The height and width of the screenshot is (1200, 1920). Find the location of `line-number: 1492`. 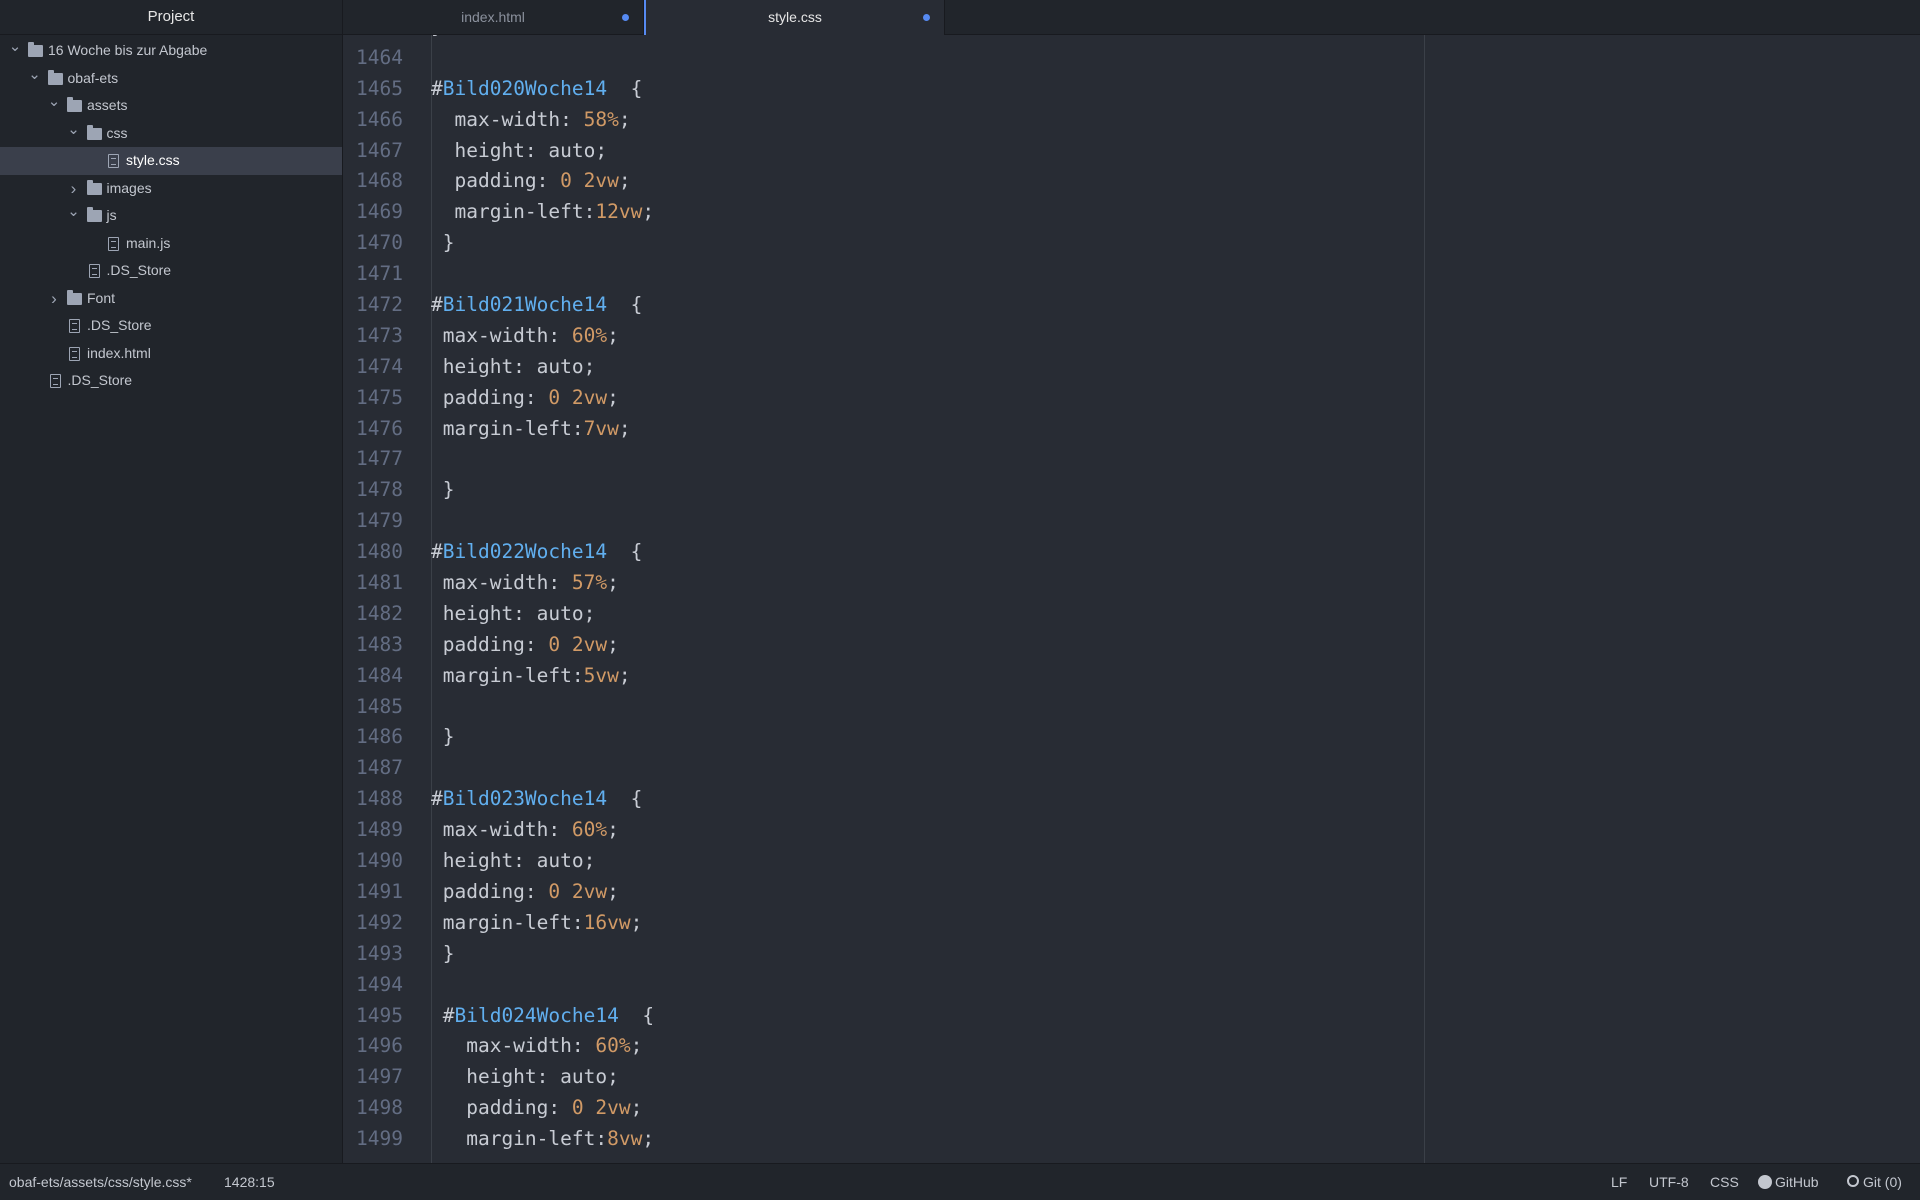

line-number: 1492 is located at coordinates (379, 922).